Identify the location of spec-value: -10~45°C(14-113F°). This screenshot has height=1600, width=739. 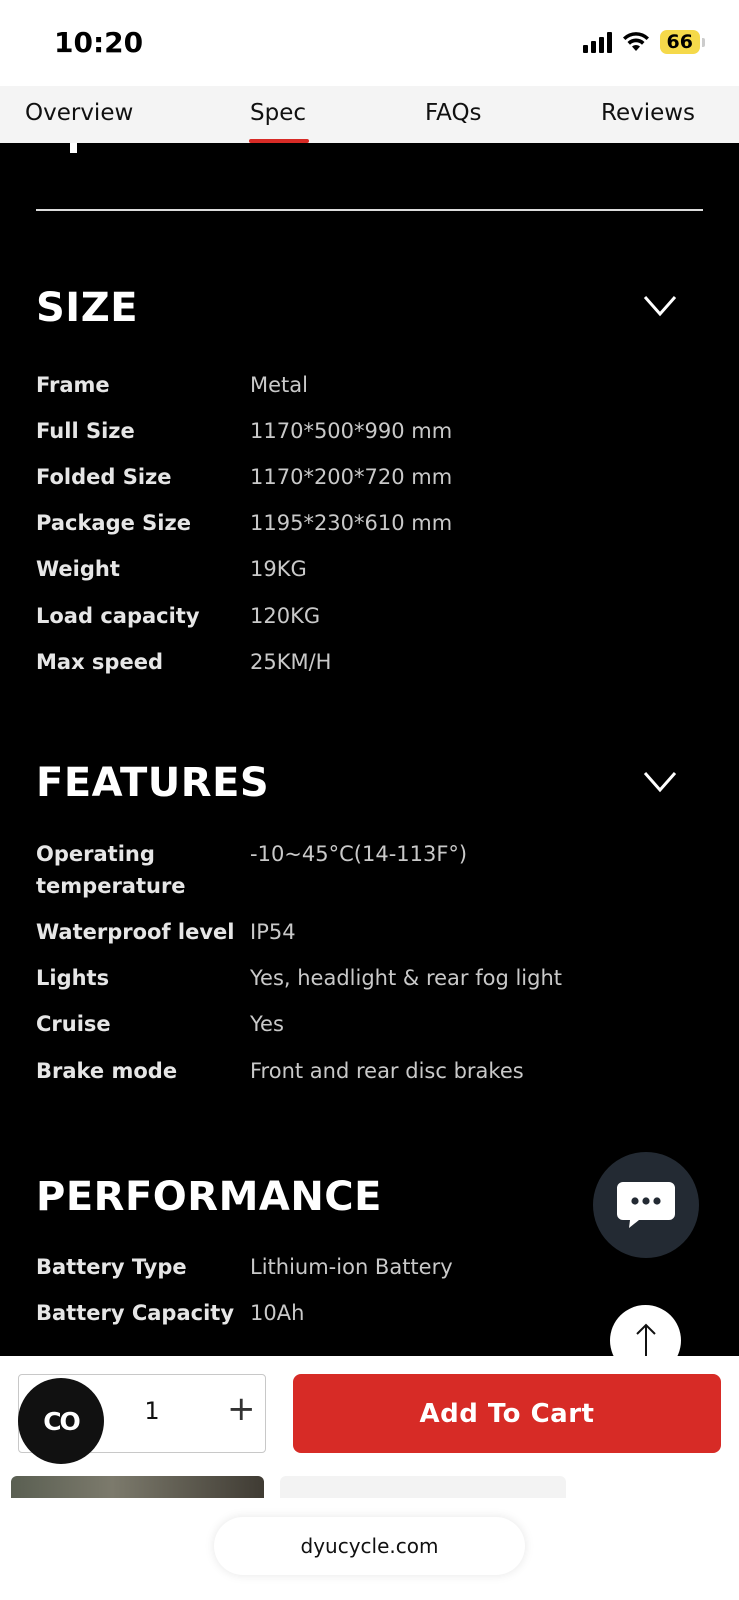
(359, 854).